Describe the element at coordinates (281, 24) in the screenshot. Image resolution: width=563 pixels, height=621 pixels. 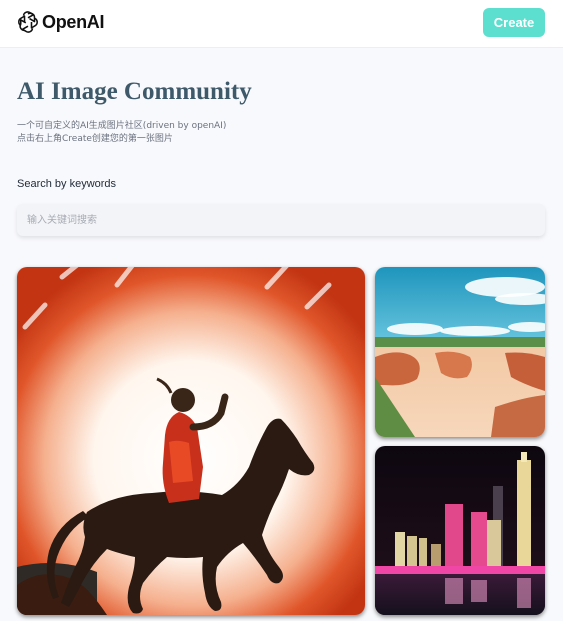
I see `top-navbar: OpenAI Create` at that location.